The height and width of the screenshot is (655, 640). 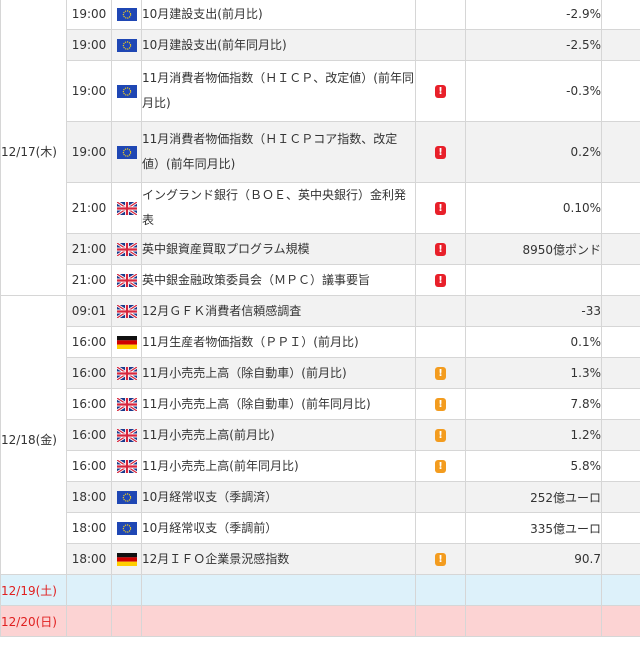 I want to click on event-name: 10月建設支出(前年同月比), so click(x=278, y=45).